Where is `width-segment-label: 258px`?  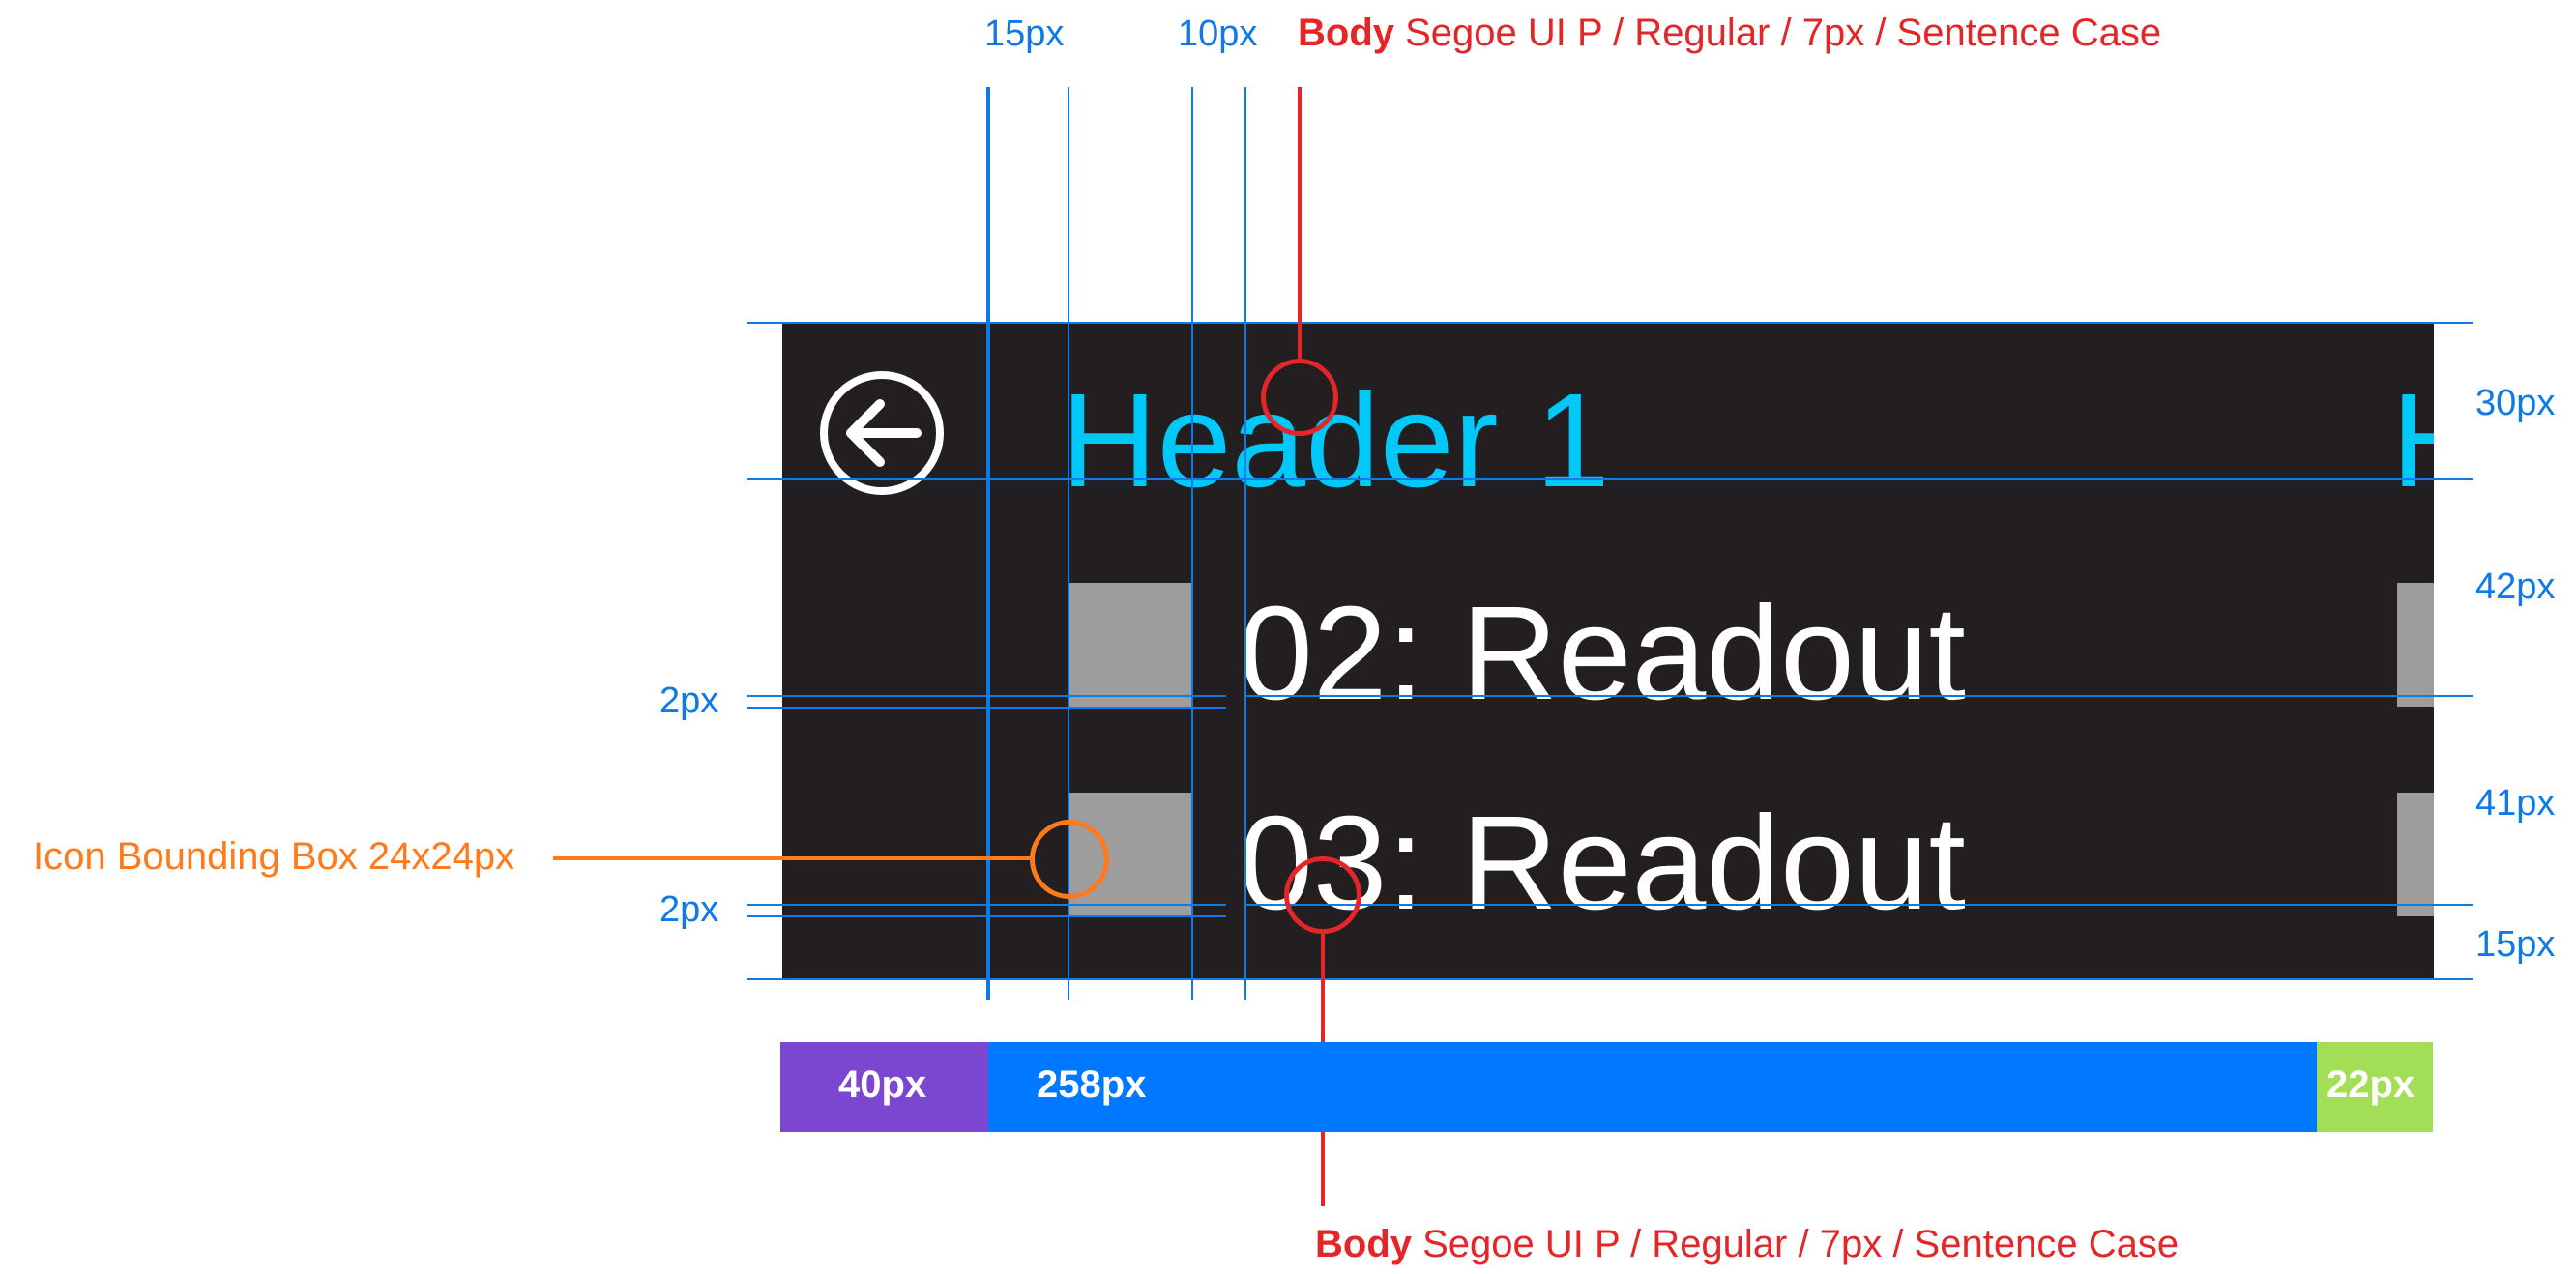 width-segment-label: 258px is located at coordinates (1092, 1084).